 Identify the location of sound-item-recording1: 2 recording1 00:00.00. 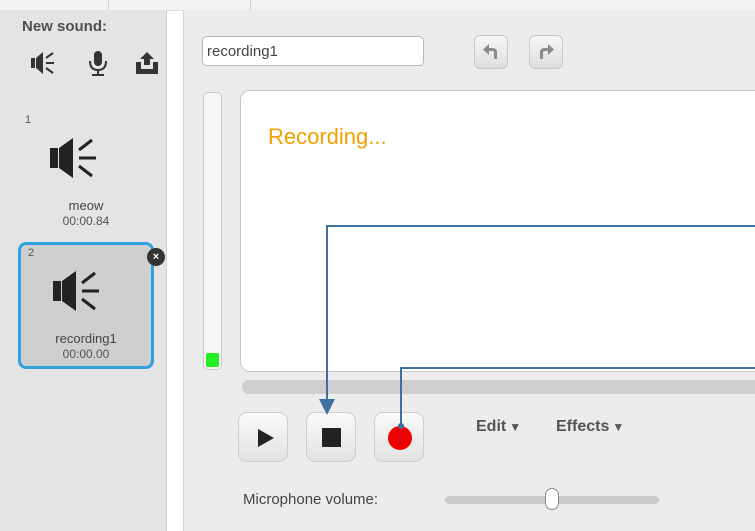
(86, 305).